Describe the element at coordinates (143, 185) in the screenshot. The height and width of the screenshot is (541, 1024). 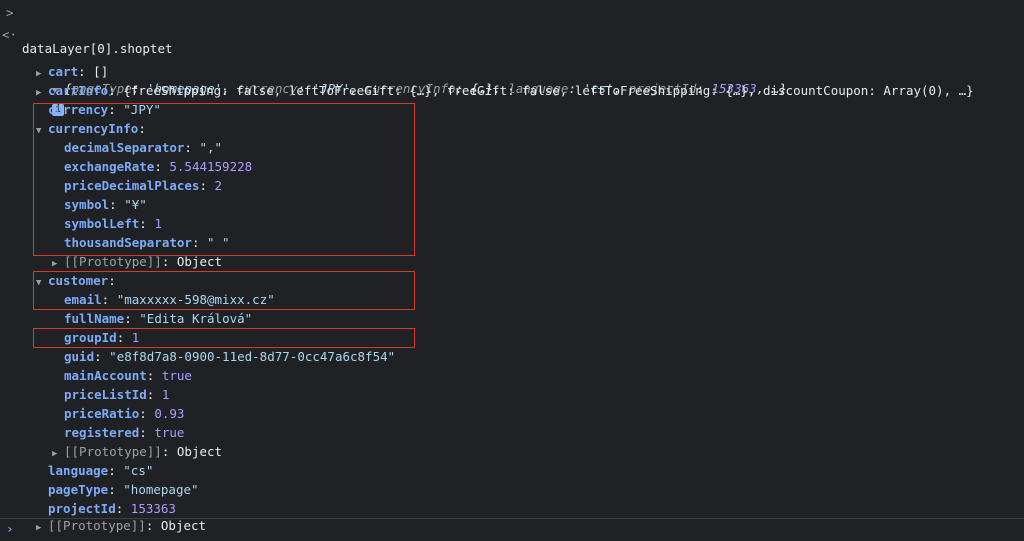
I see `row-priceDecimalPlaces: priceDecimalPlaces: 2` at that location.